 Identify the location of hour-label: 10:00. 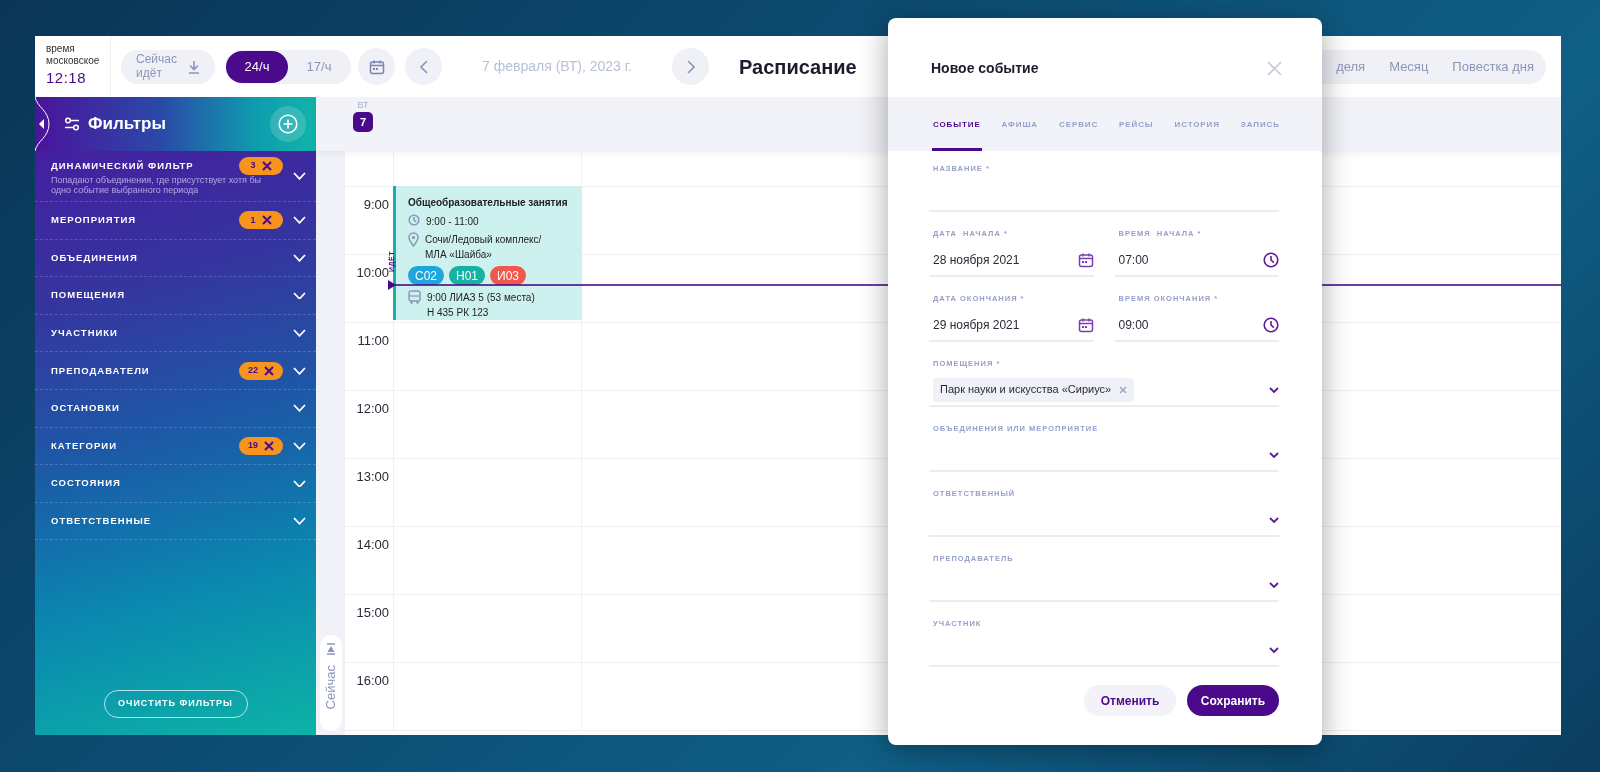
(372, 272).